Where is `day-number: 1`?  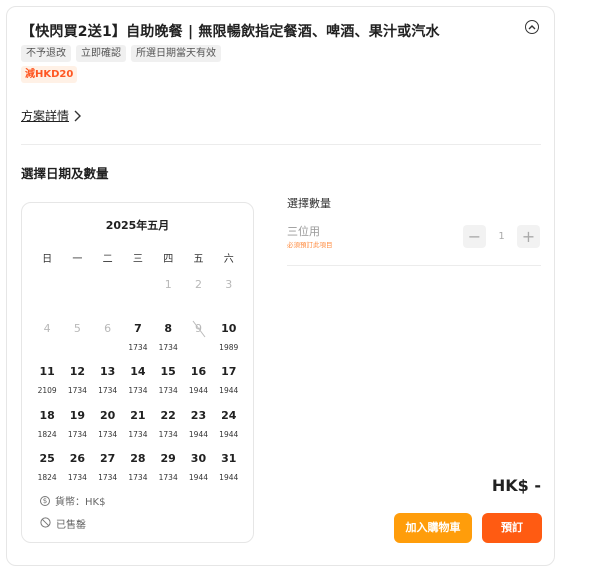 day-number: 1 is located at coordinates (168, 284).